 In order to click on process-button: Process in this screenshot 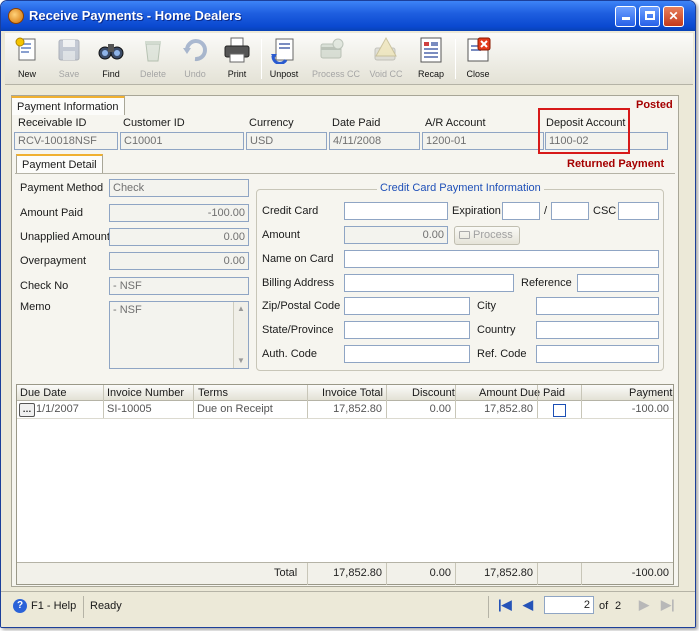, I will do `click(487, 235)`.